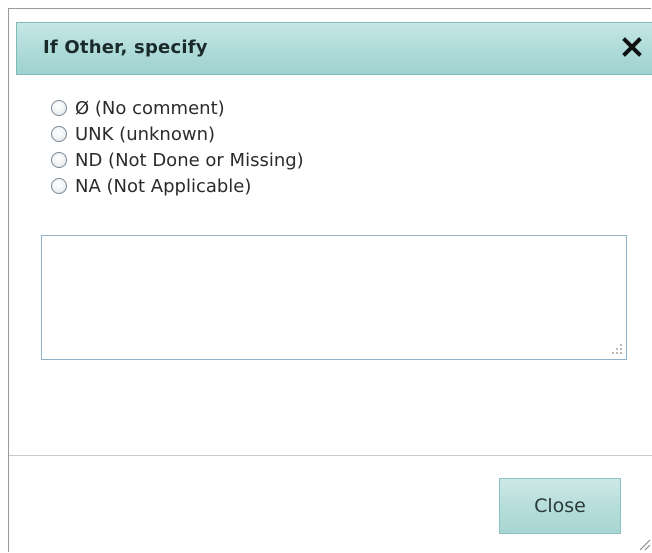  Describe the element at coordinates (150, 108) in the screenshot. I see `radio-label: Ø (No comment)` at that location.